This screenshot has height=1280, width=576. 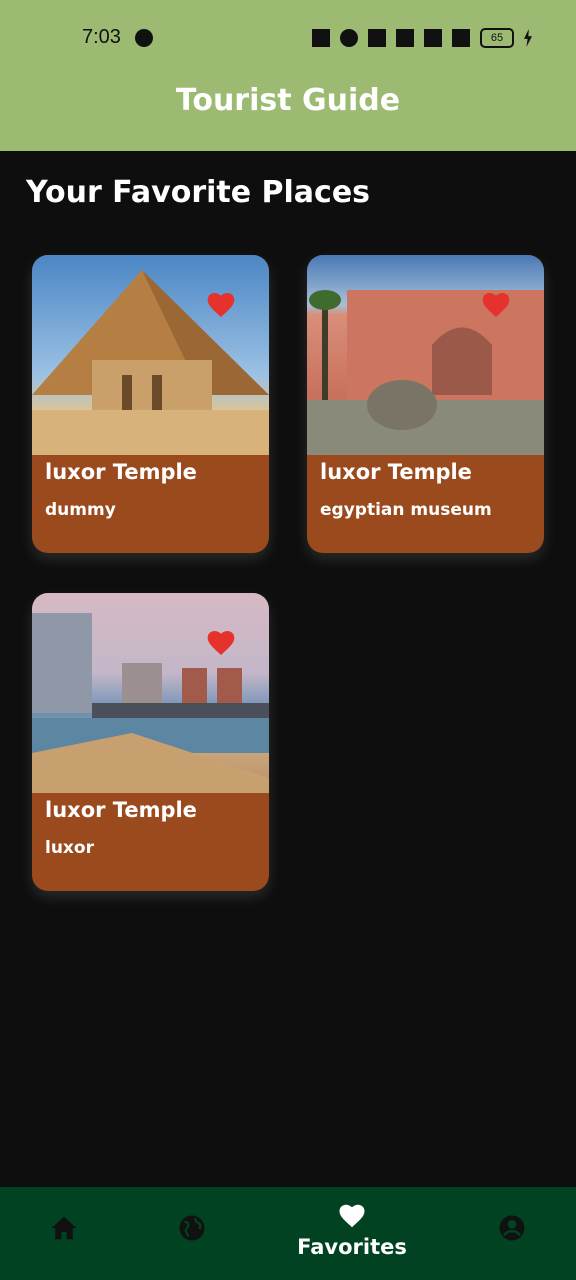 I want to click on home-icon, so click(x=64, y=1228).